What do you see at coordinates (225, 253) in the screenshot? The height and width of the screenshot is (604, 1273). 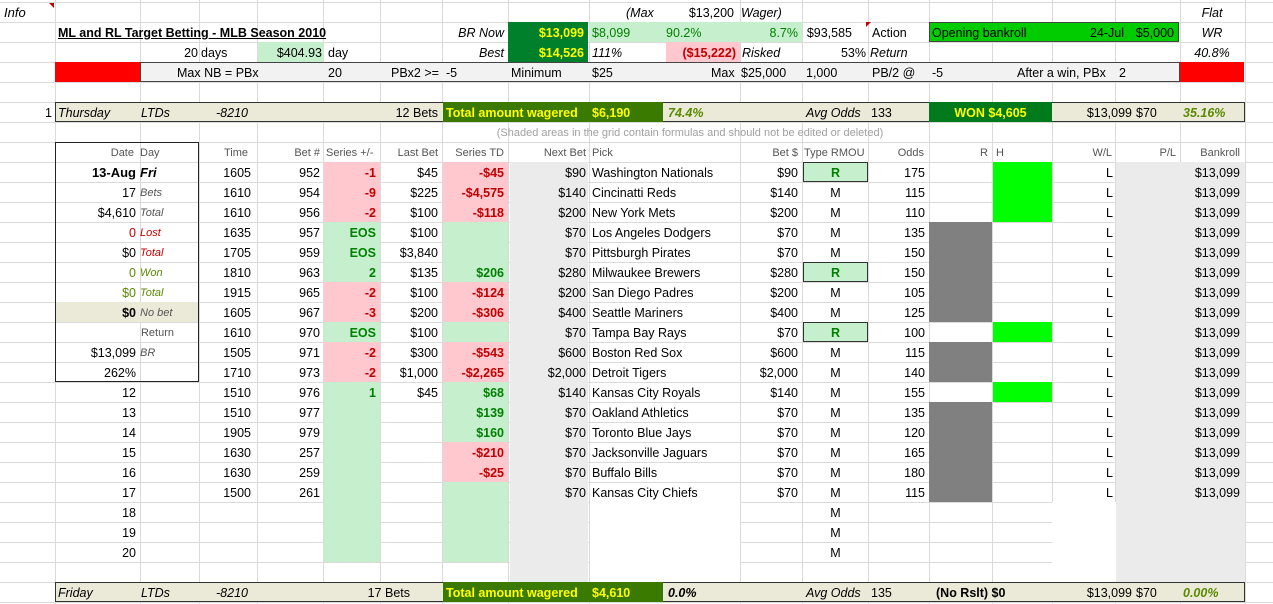 I see `bet-time: 1705` at bounding box center [225, 253].